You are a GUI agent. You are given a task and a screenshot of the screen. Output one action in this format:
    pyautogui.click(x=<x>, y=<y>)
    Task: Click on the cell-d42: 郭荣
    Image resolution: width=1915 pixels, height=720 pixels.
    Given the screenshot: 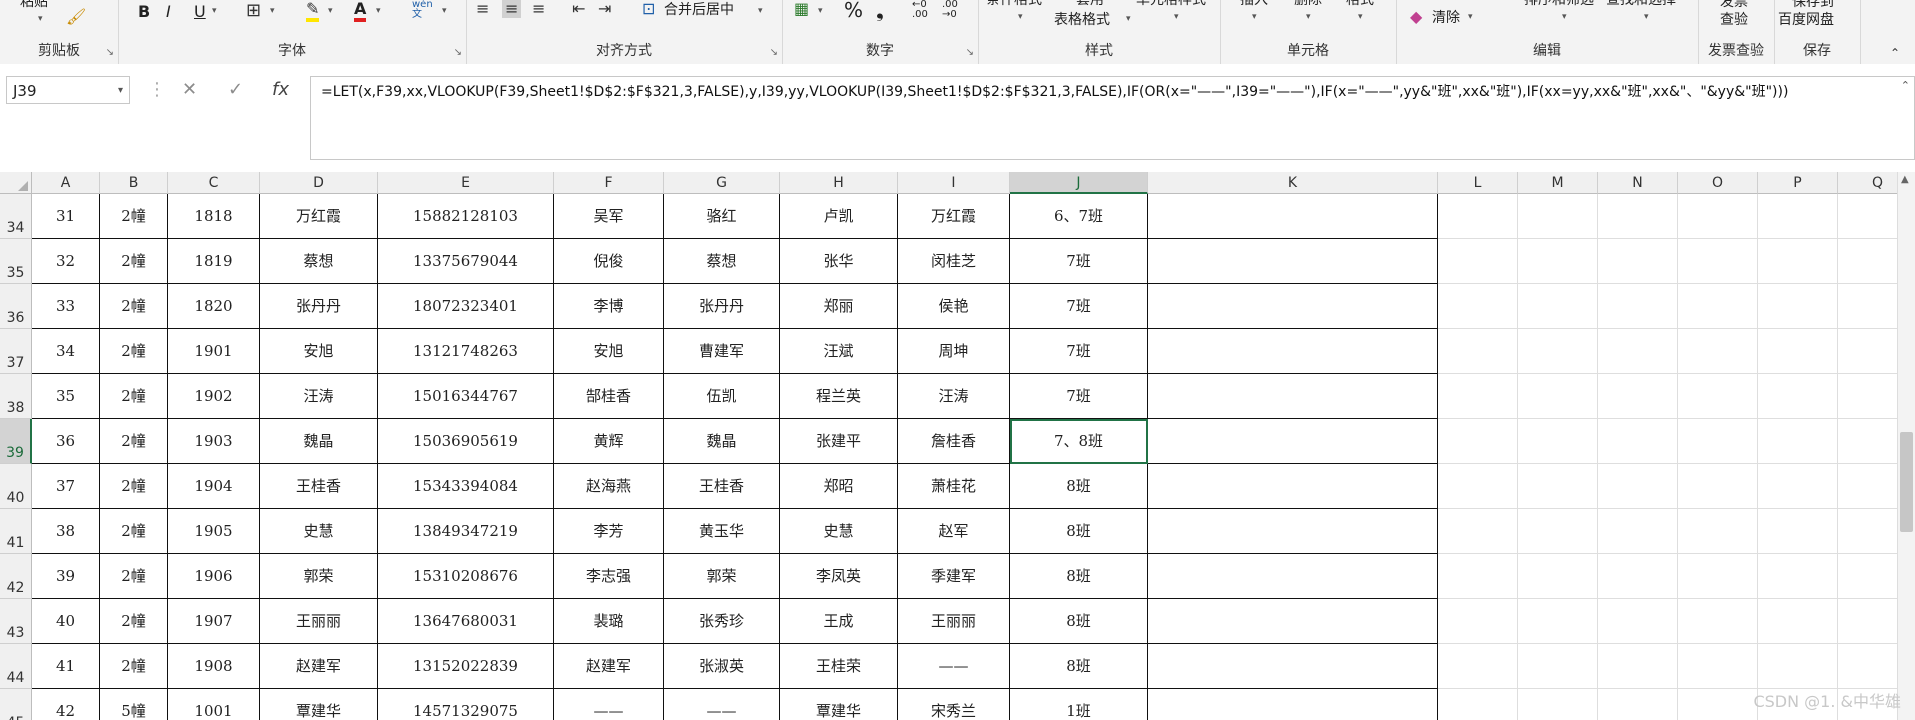 What is the action you would take?
    pyautogui.click(x=319, y=576)
    